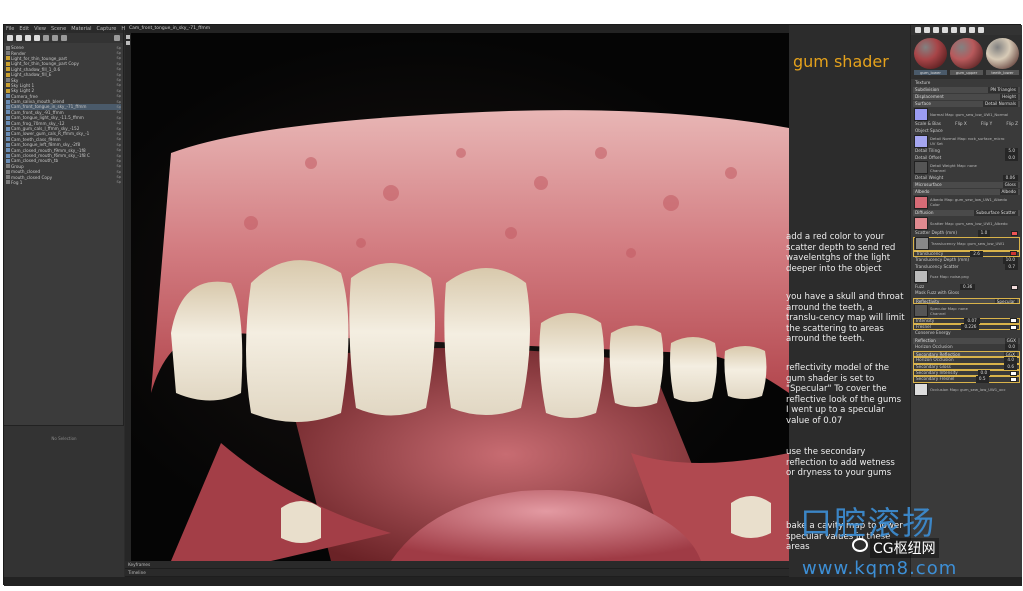  I want to click on menu-file: File, so click(10, 29).